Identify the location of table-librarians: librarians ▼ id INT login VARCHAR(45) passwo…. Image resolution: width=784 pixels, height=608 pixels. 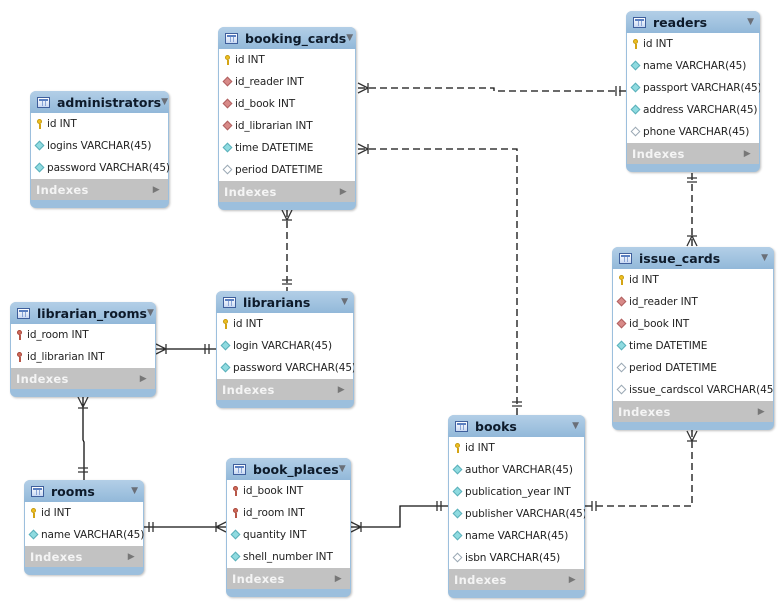
(285, 349).